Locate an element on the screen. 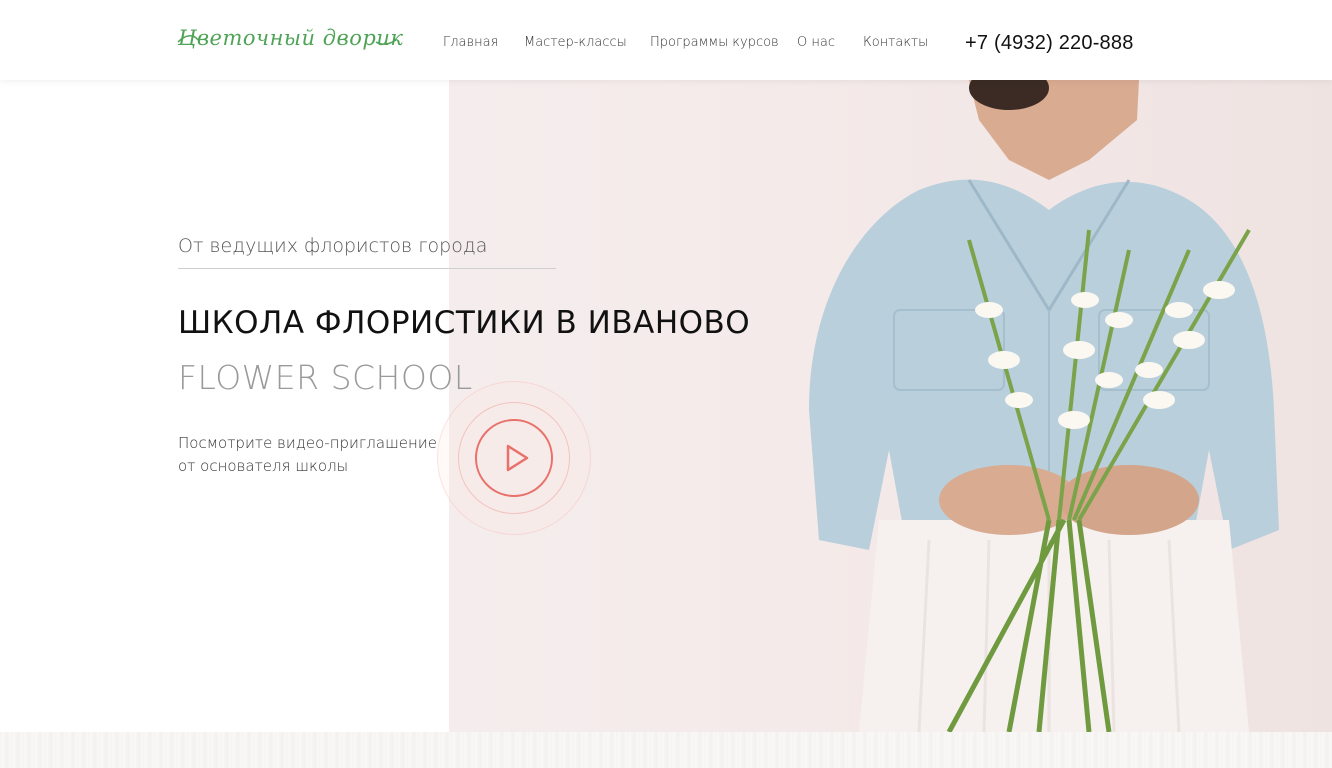 The image size is (1332, 768). nav-item-home: Главная is located at coordinates (470, 42).